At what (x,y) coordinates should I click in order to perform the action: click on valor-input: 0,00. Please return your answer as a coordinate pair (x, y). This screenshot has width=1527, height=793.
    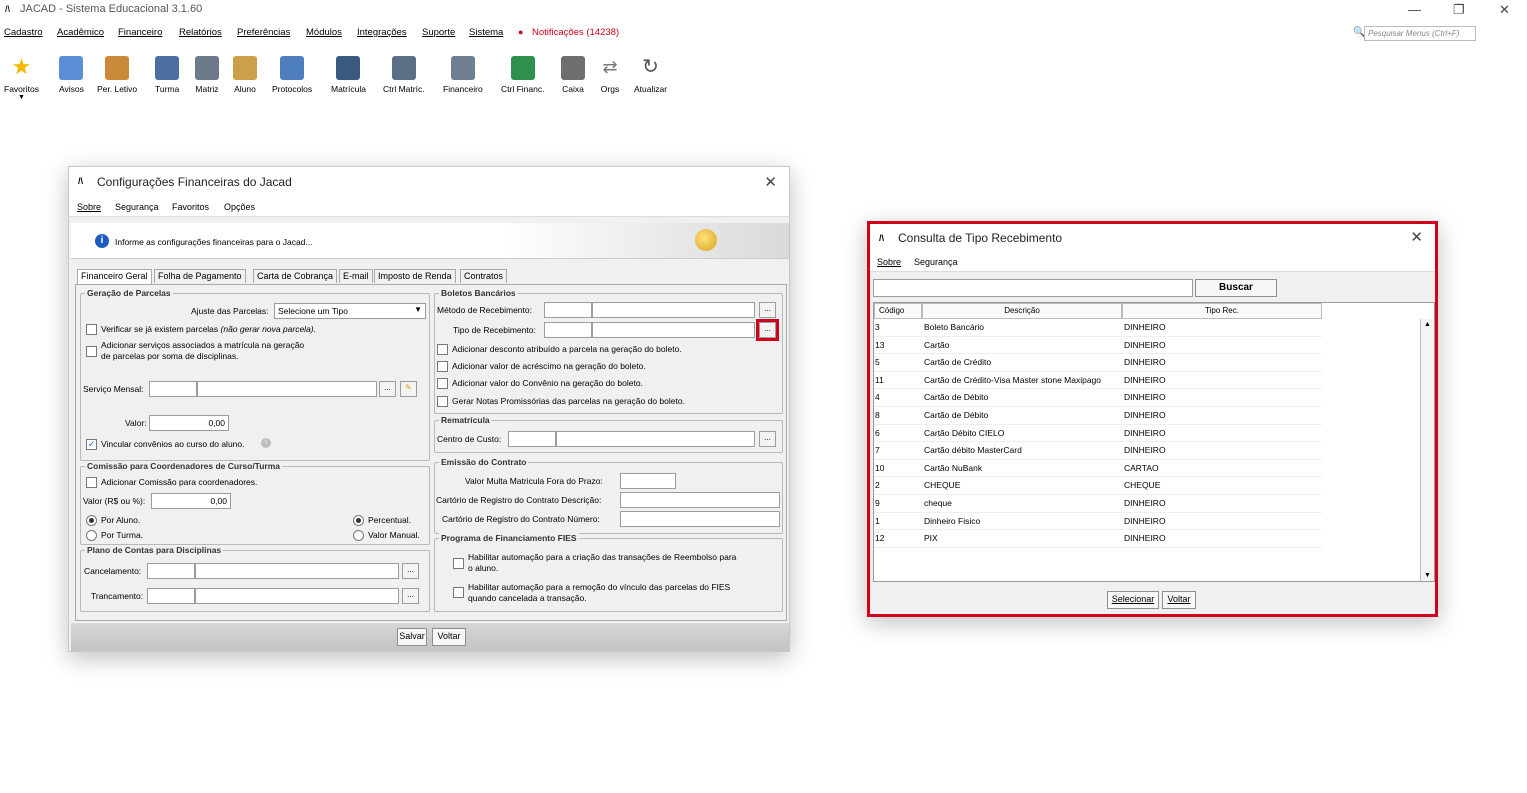
    Looking at the image, I should click on (189, 423).